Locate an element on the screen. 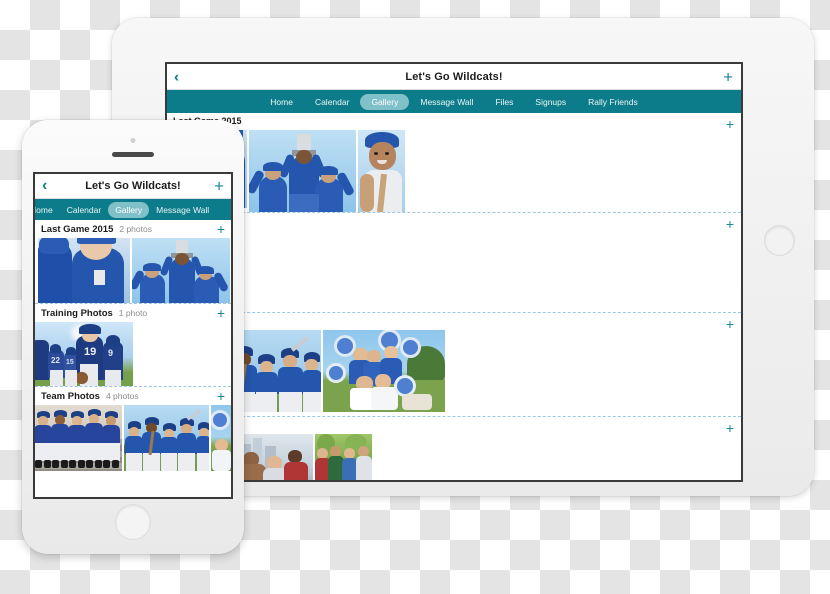 This screenshot has width=830, height=594. phone-home-button is located at coordinates (133, 522).